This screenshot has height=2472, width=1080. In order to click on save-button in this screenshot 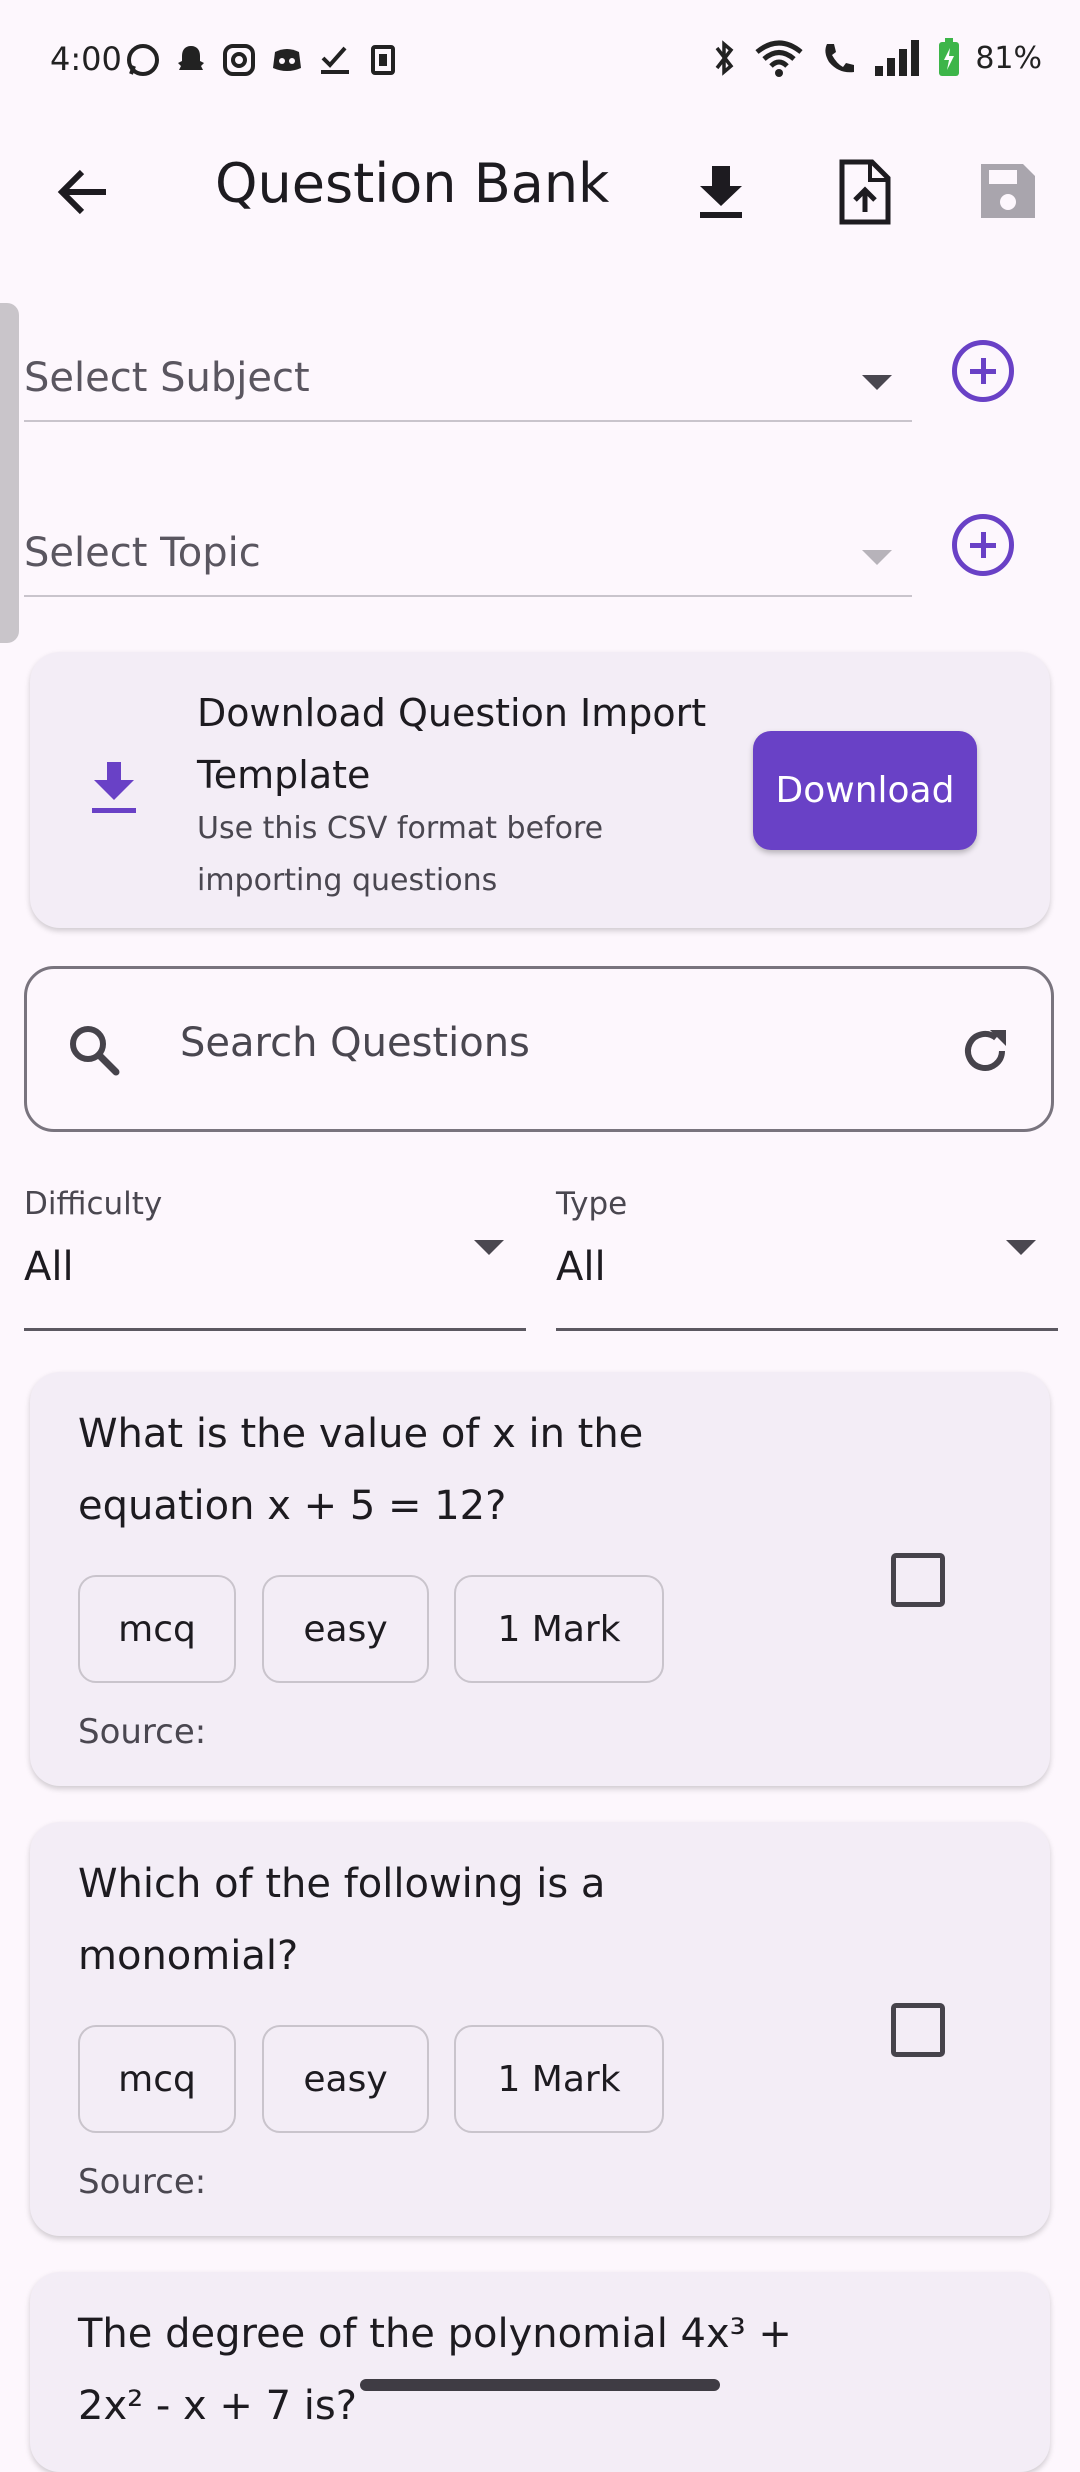, I will do `click(1008, 191)`.